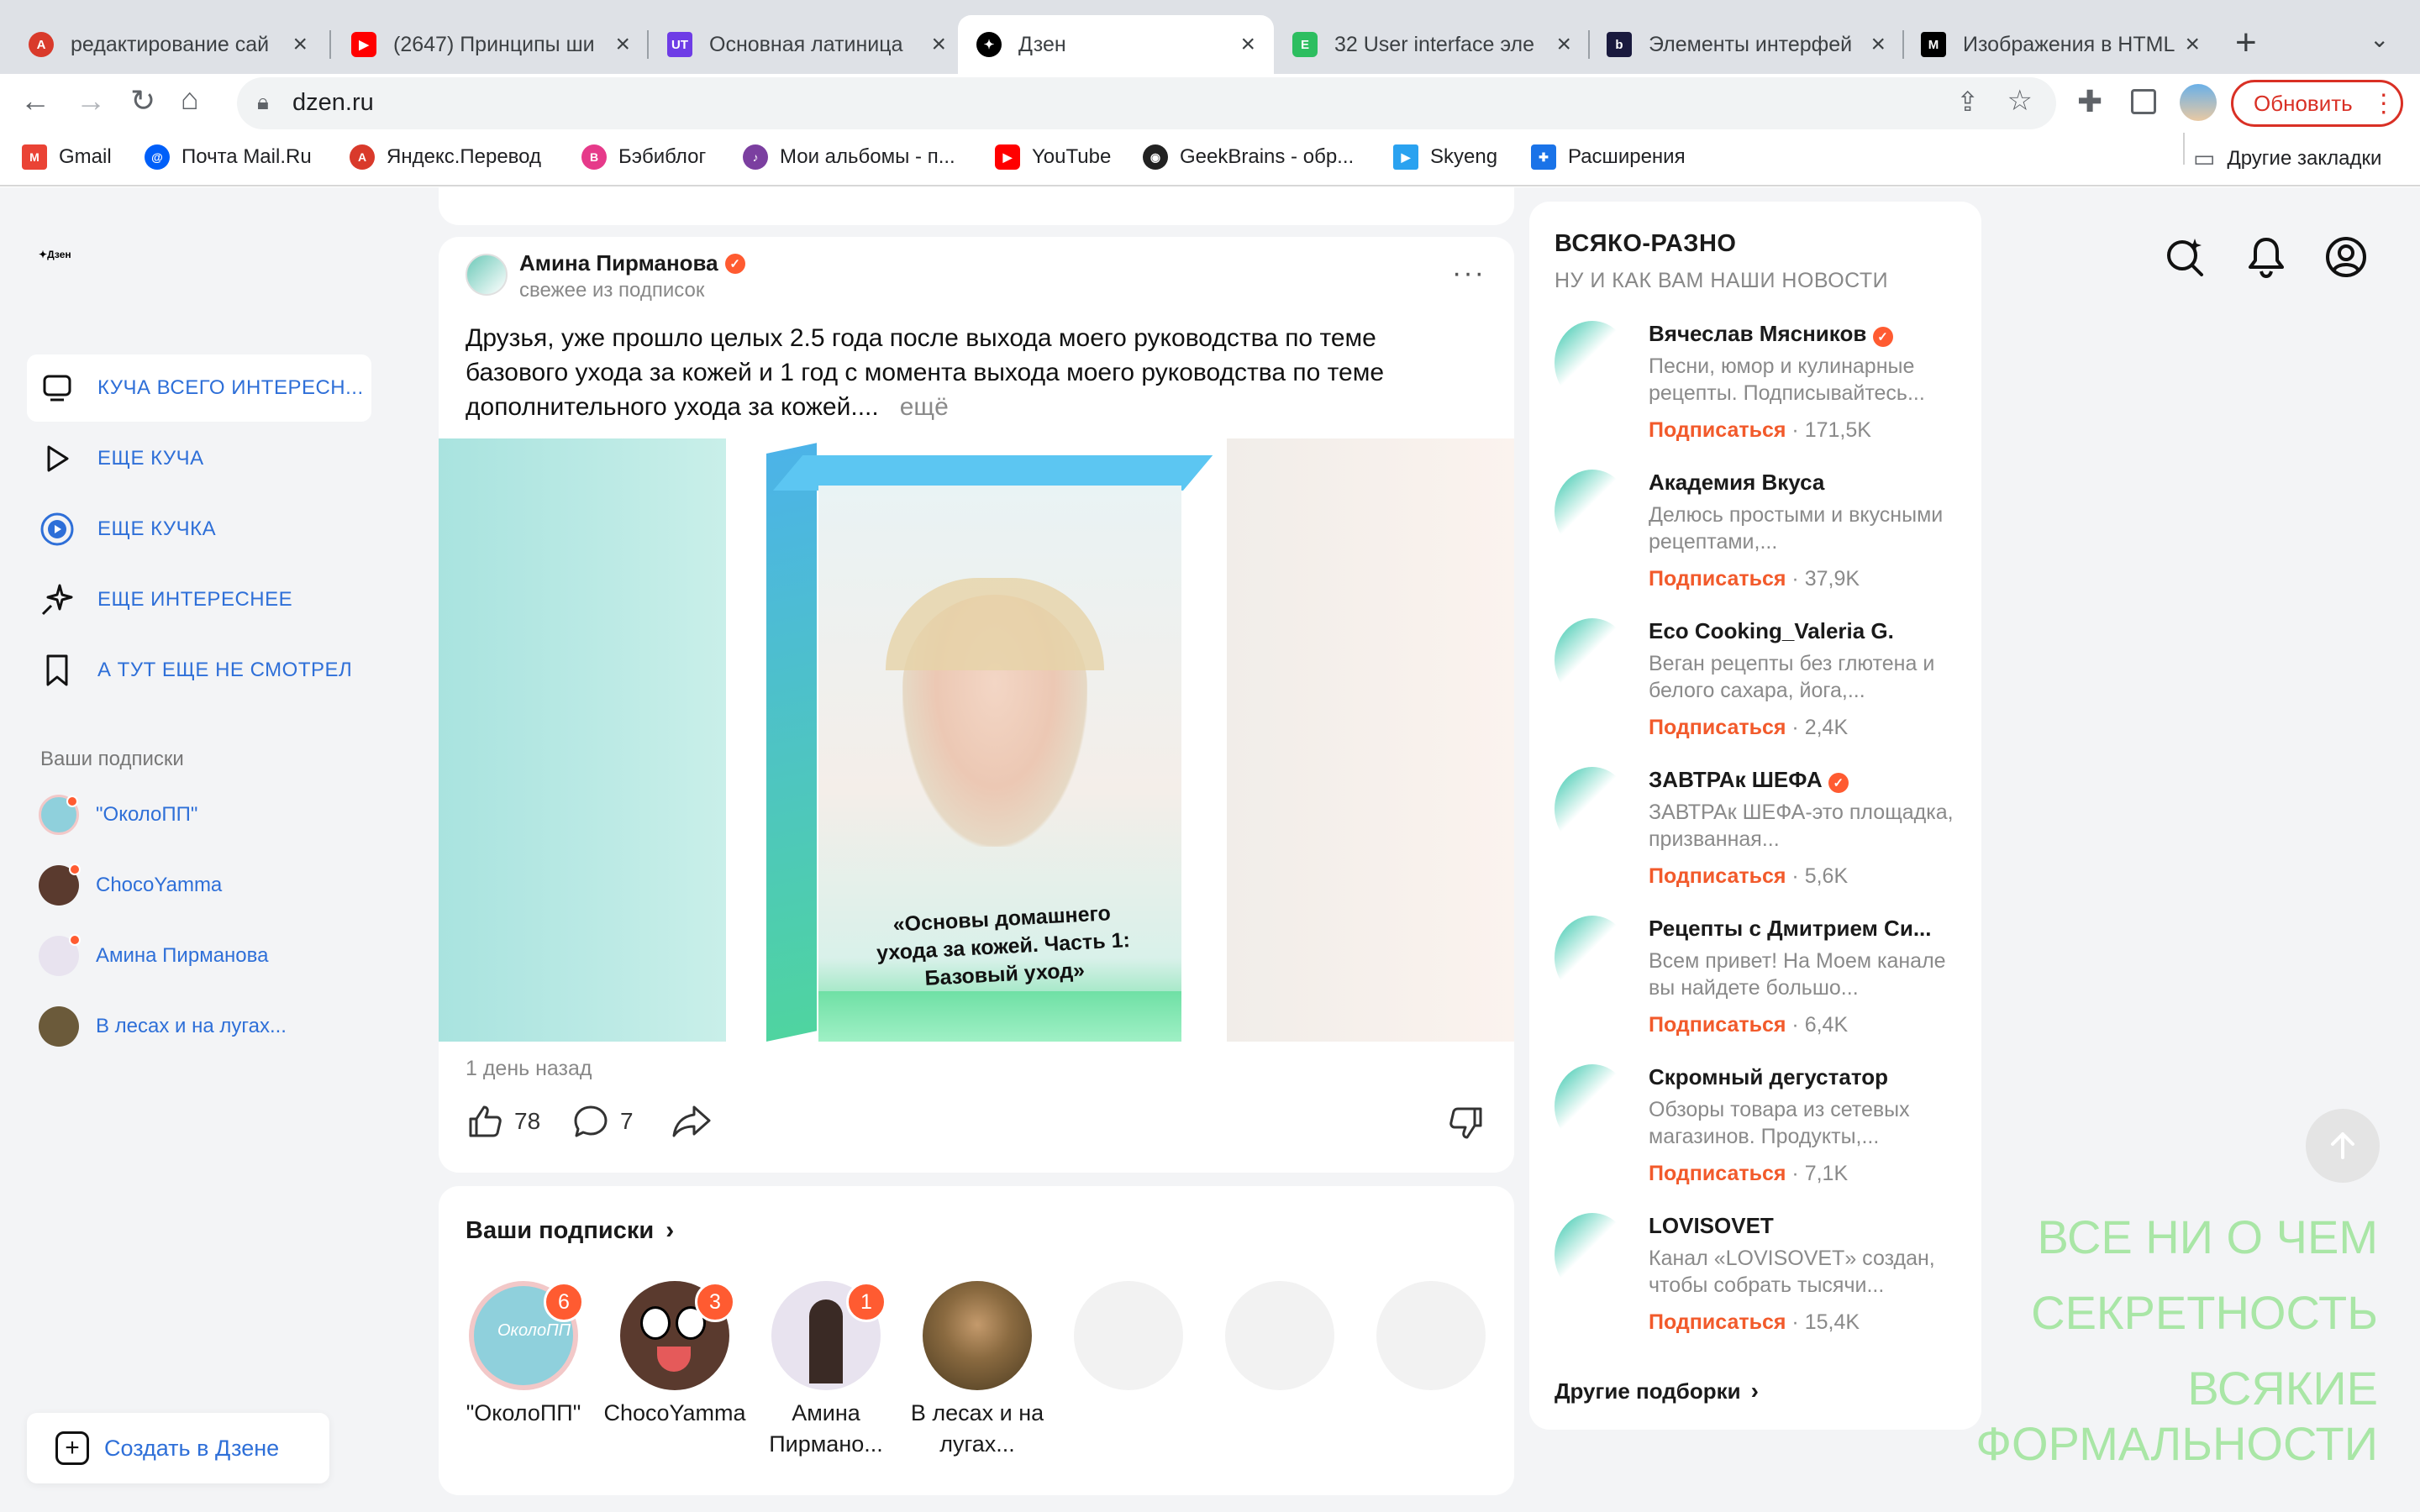 Image resolution: width=2420 pixels, height=1512 pixels. What do you see at coordinates (190, 99) in the screenshot?
I see `home-icon: ⌂` at bounding box center [190, 99].